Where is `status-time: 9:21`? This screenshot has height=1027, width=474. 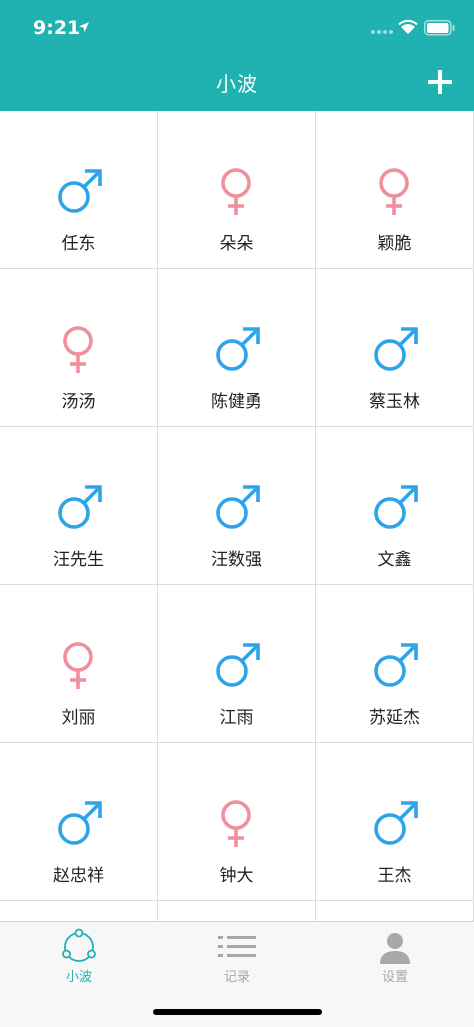 status-time: 9:21 is located at coordinates (57, 28).